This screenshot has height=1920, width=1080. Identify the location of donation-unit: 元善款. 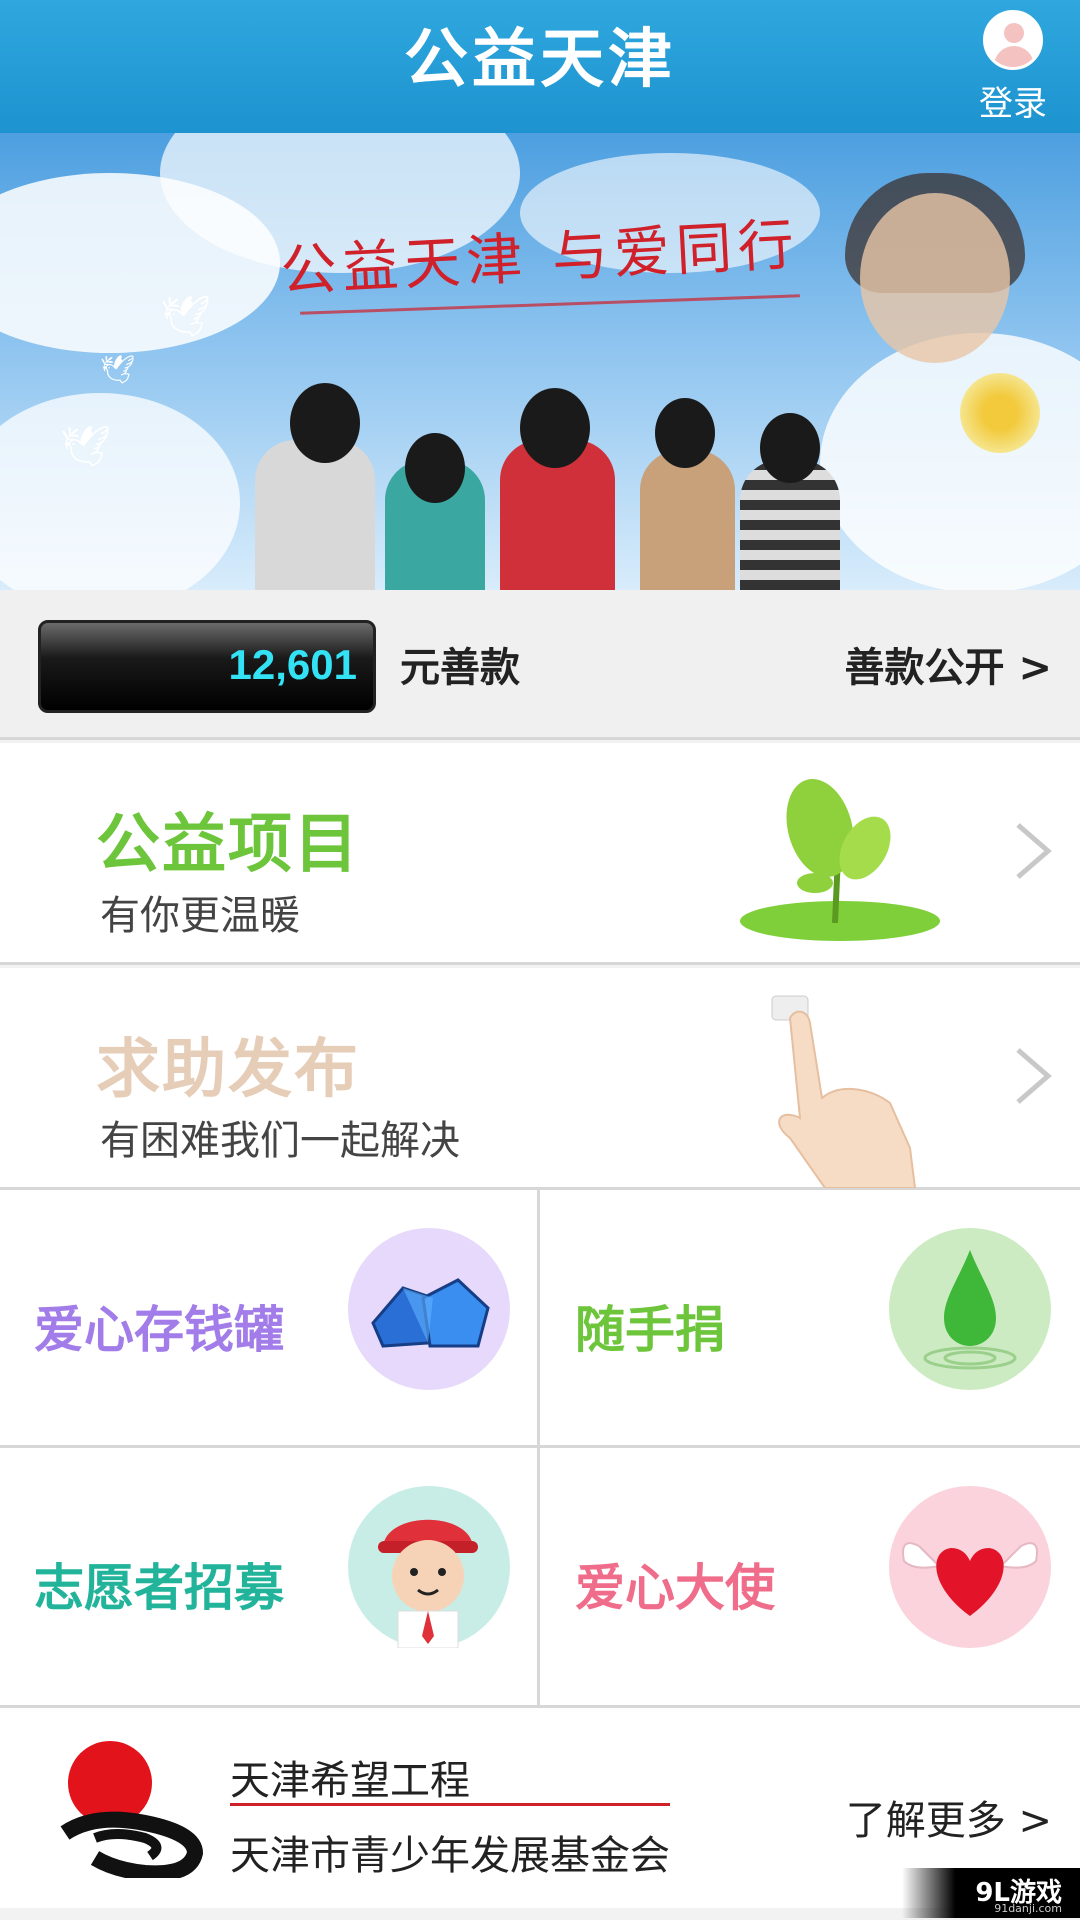
(460, 668).